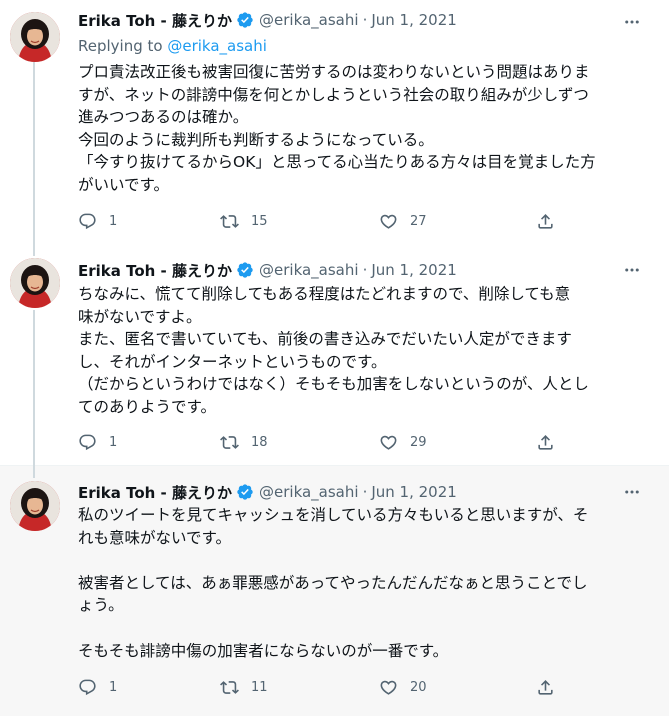 This screenshot has height=716, width=669. Describe the element at coordinates (334, 72) in the screenshot. I see `tweet-text-line: プロ責法改正後も被害回復に苦労するのは変わりないという問題はありま` at that location.